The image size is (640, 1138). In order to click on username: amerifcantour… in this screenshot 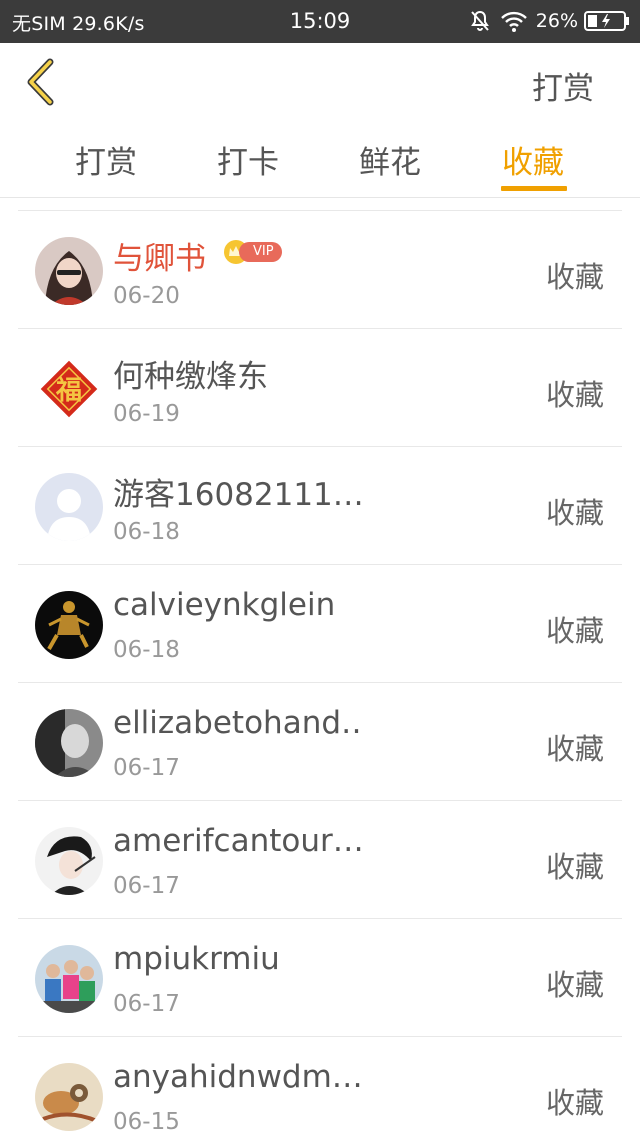, I will do `click(238, 841)`.